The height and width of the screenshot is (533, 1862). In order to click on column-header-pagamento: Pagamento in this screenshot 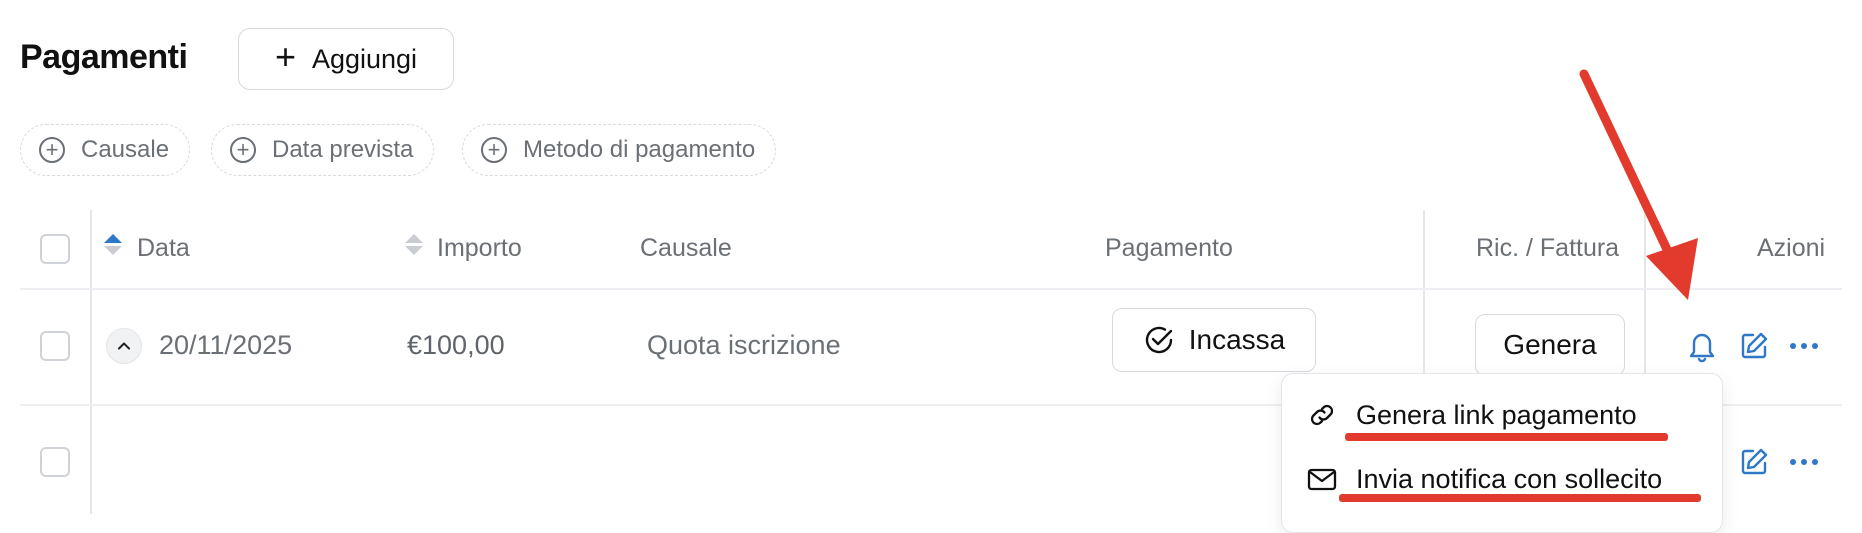, I will do `click(1169, 248)`.